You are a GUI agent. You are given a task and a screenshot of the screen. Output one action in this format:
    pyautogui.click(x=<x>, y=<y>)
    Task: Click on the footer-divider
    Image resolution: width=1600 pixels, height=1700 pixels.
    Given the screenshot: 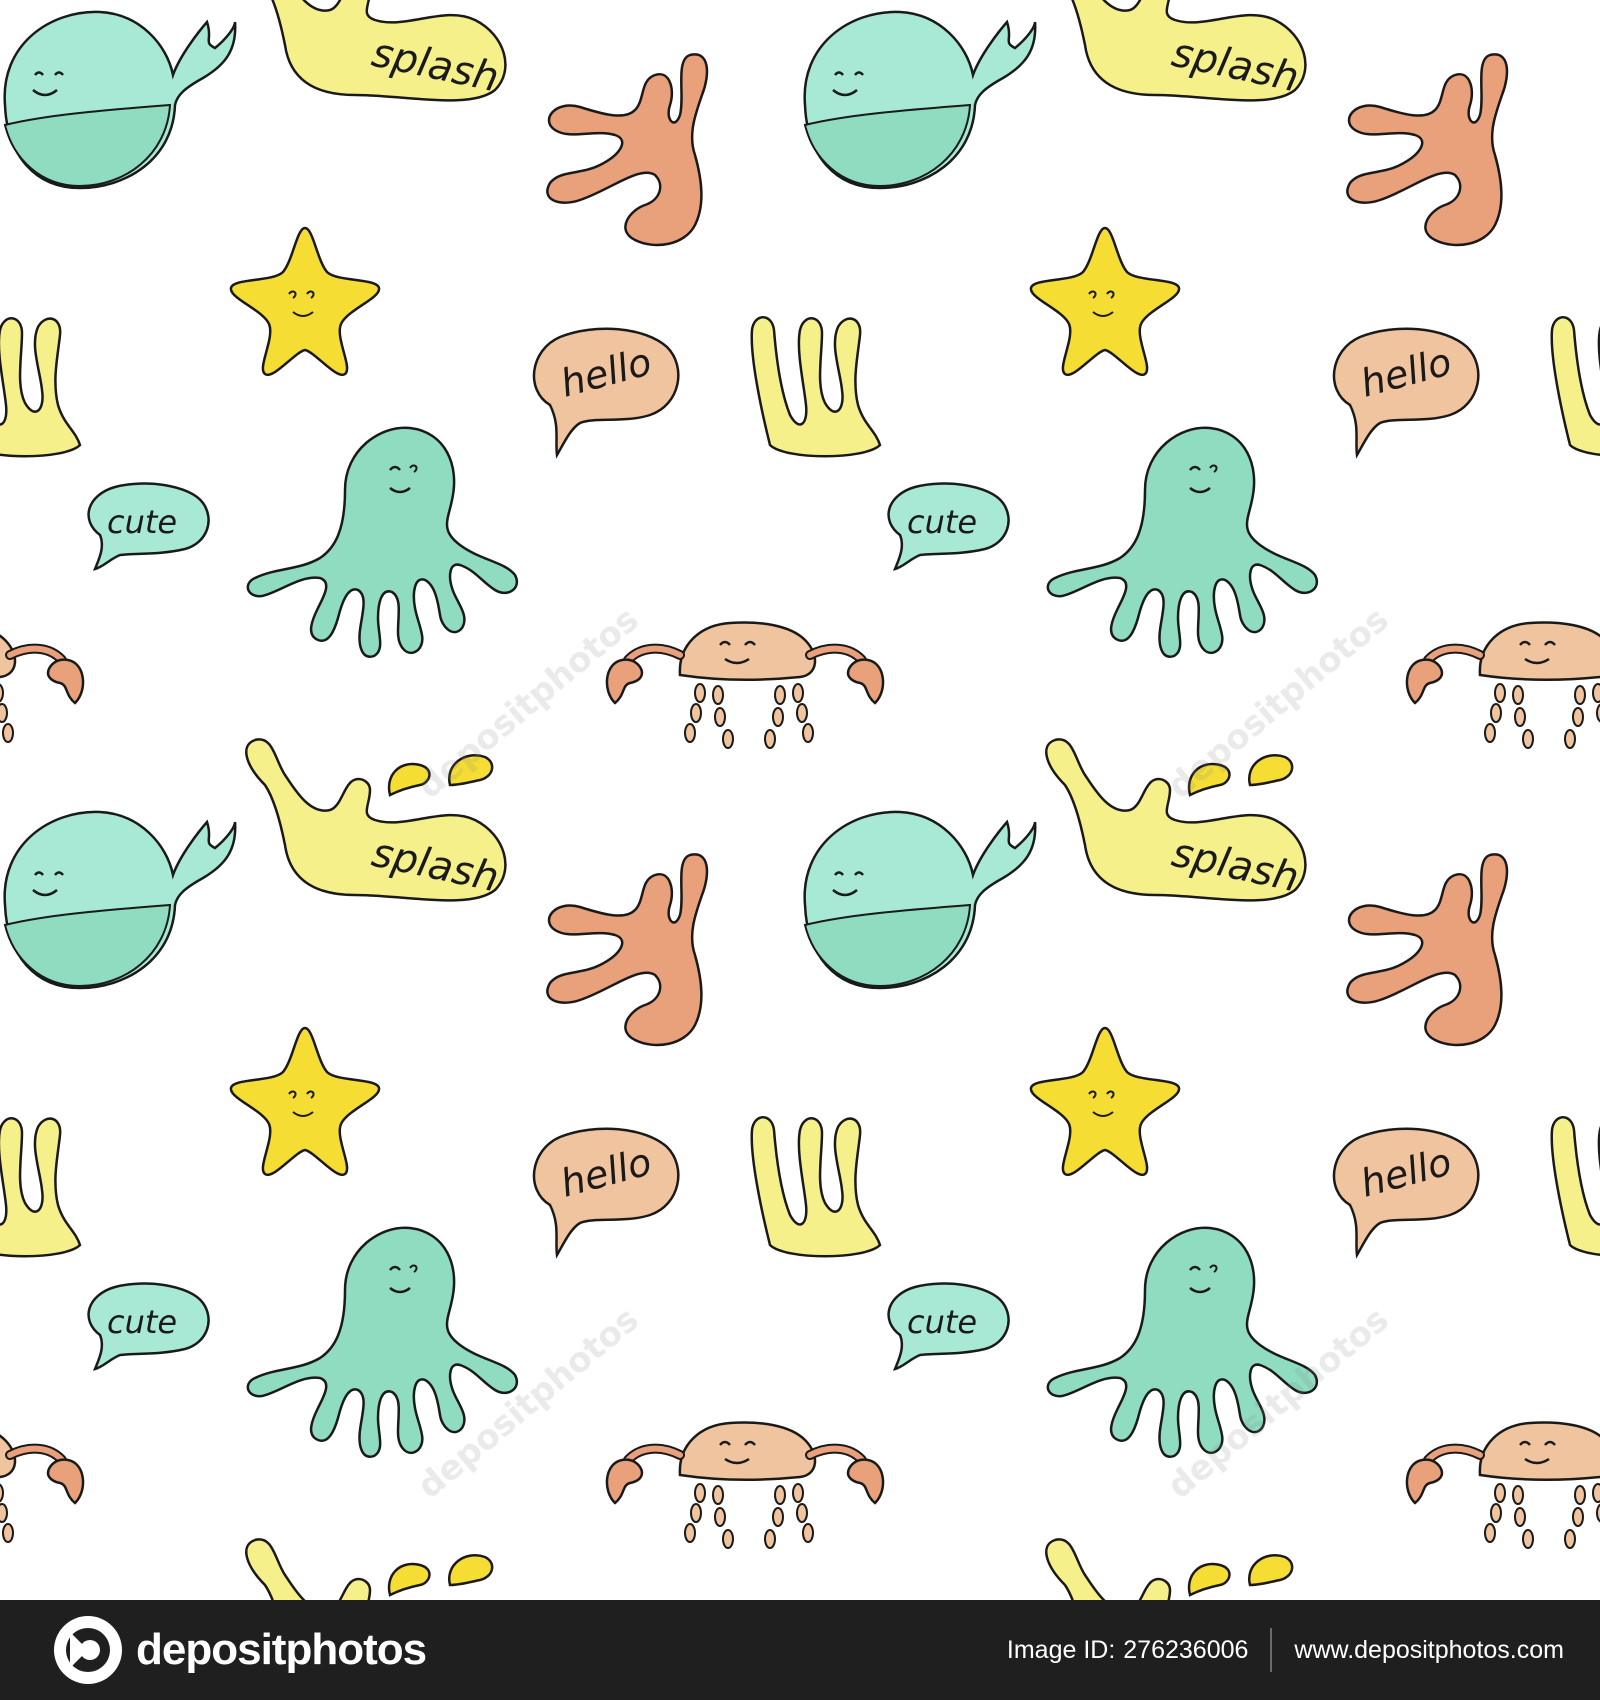 What is the action you would take?
    pyautogui.click(x=1271, y=1650)
    